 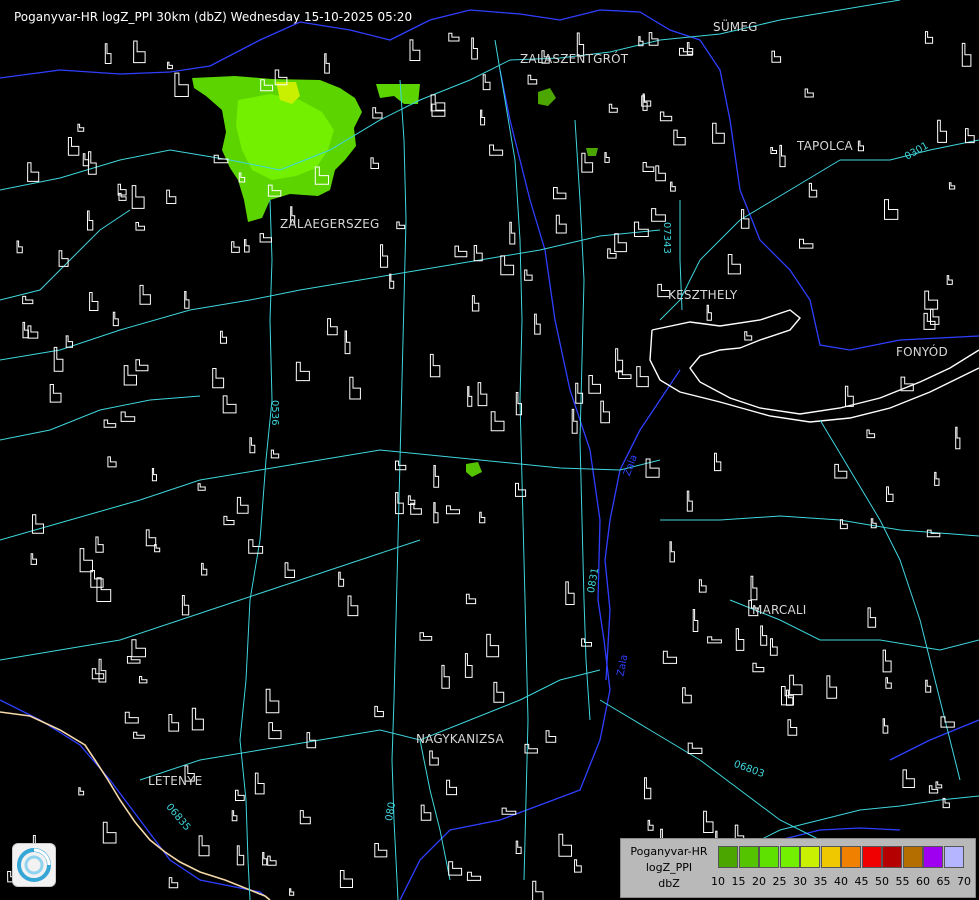 What do you see at coordinates (861, 881) in the screenshot?
I see `legend-tick: 45` at bounding box center [861, 881].